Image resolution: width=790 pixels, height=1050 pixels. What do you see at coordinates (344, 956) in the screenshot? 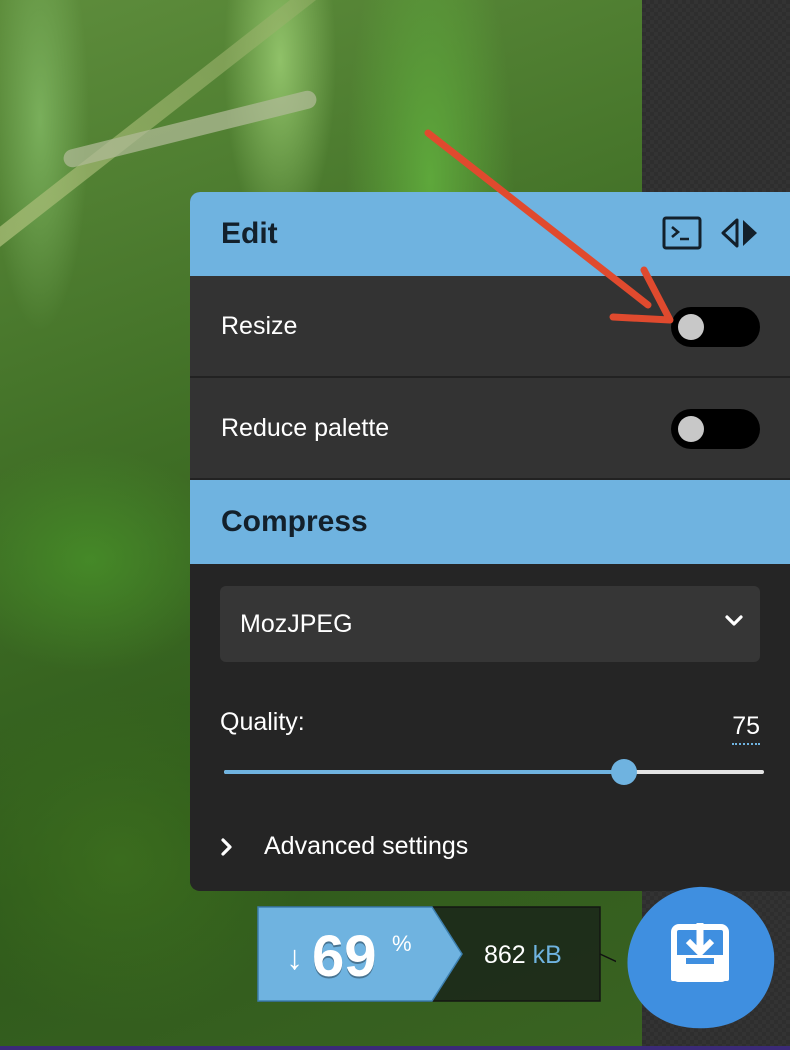
I see `savings-number: 69` at bounding box center [344, 956].